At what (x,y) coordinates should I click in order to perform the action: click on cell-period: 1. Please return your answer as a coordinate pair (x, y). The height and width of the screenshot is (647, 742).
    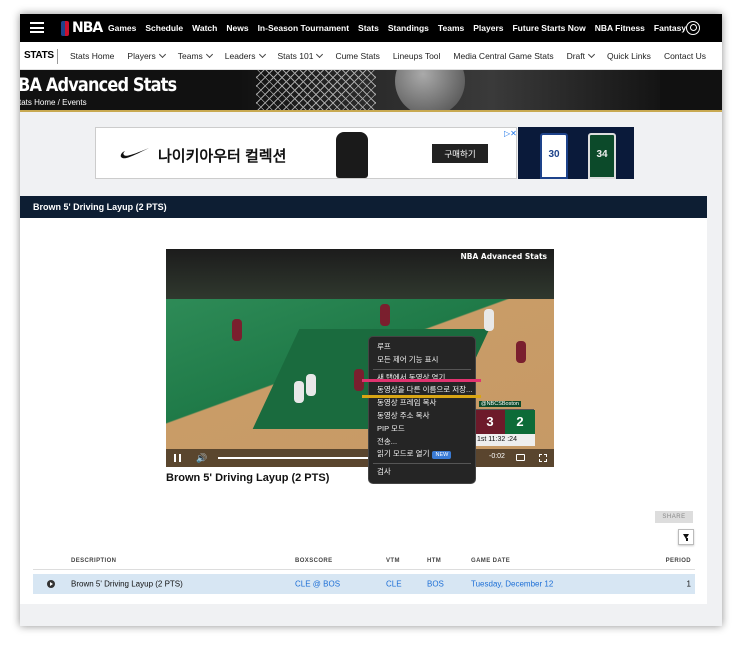
    Looking at the image, I should click on (688, 584).